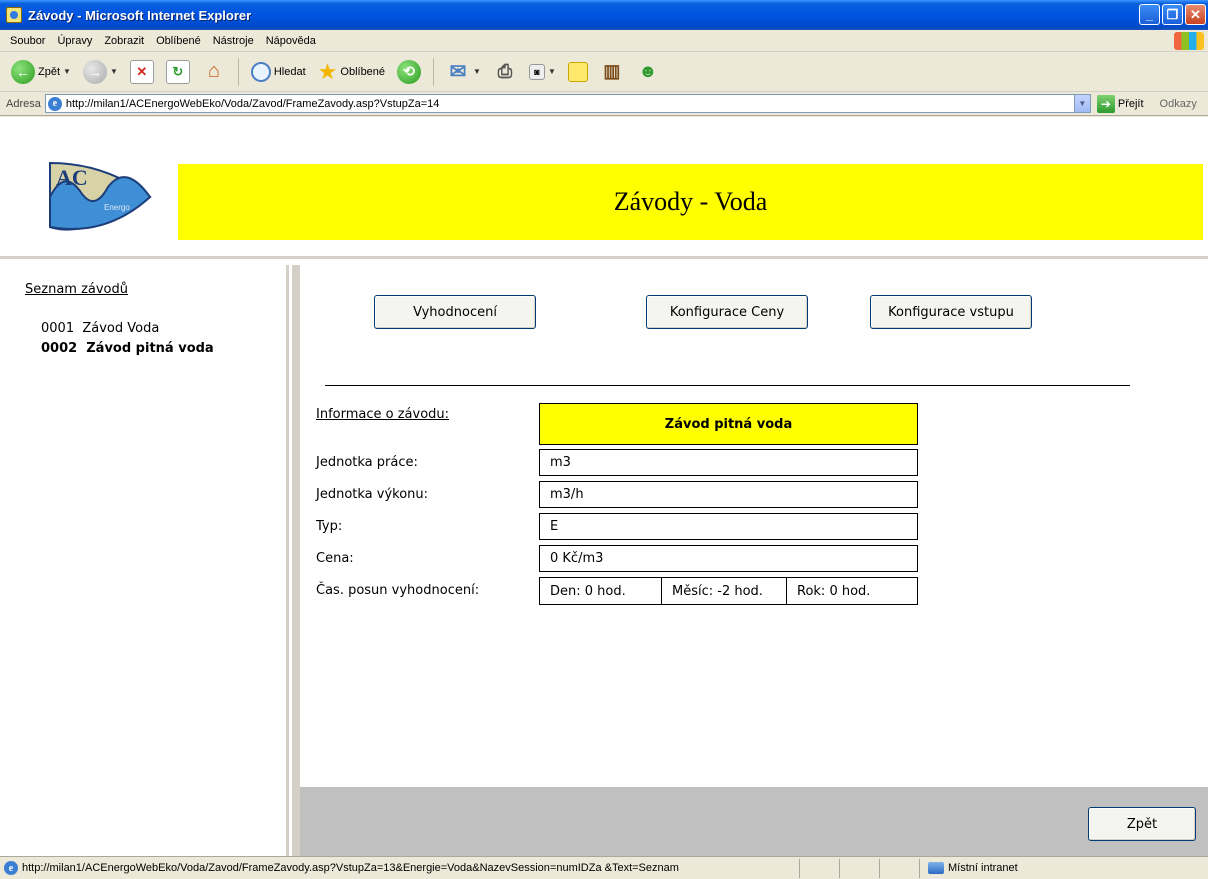 Image resolution: width=1208 pixels, height=879 pixels. I want to click on home-icon: ⌂, so click(213, 71).